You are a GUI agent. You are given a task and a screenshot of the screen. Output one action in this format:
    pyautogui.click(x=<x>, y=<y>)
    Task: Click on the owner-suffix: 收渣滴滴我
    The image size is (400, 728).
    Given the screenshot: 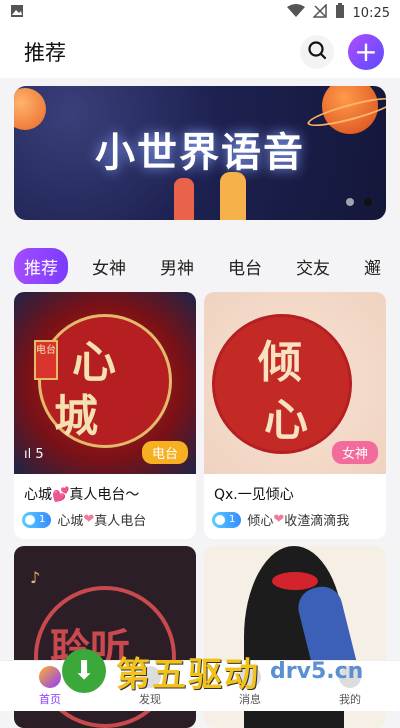 What is the action you would take?
    pyautogui.click(x=317, y=521)
    